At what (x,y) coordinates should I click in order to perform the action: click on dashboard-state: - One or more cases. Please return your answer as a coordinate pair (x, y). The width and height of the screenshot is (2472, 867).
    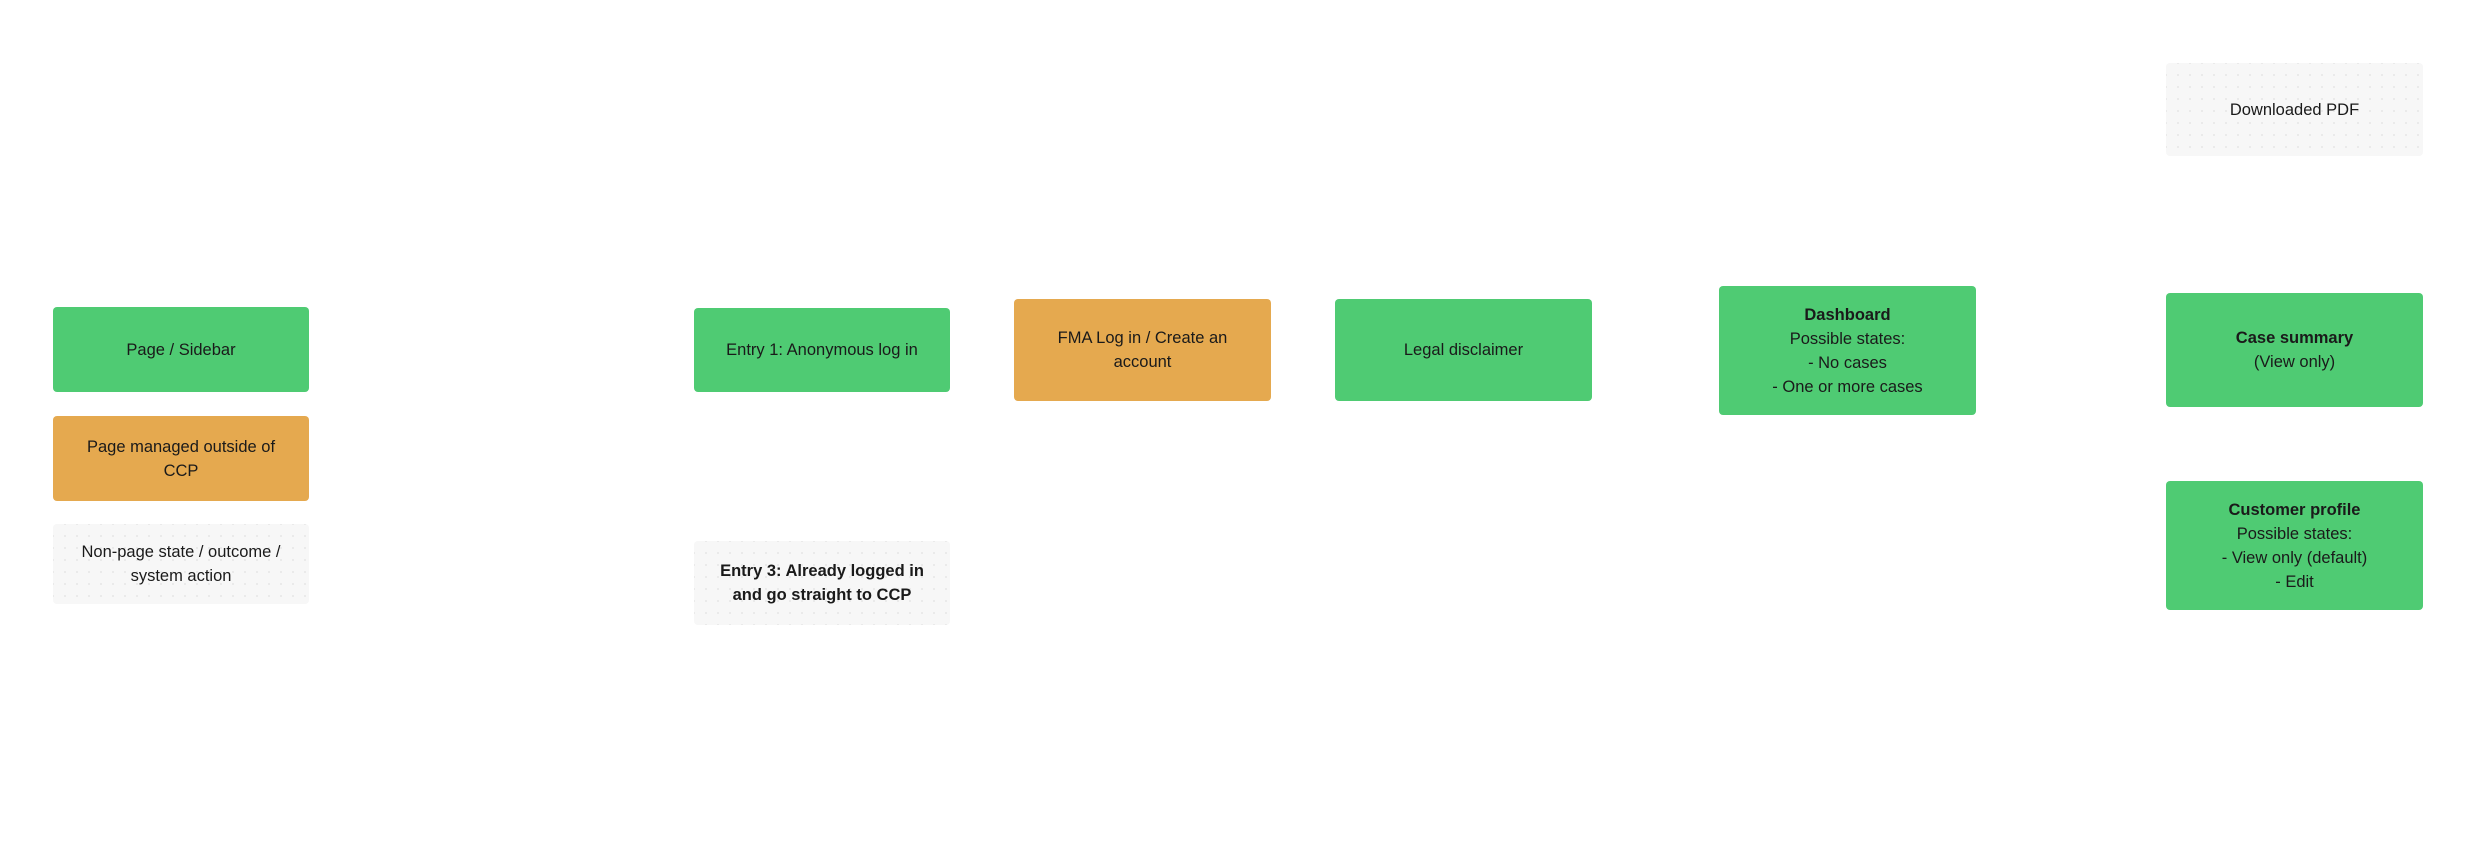
    Looking at the image, I should click on (1847, 386).